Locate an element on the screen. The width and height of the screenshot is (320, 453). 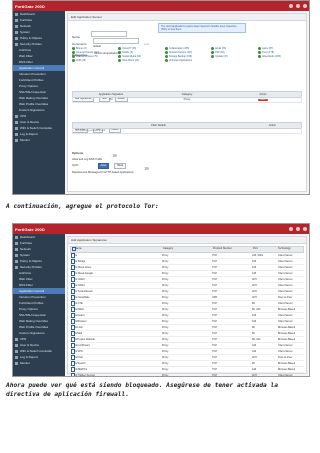
category-item: Update (47) is located at coordinates (233, 56).